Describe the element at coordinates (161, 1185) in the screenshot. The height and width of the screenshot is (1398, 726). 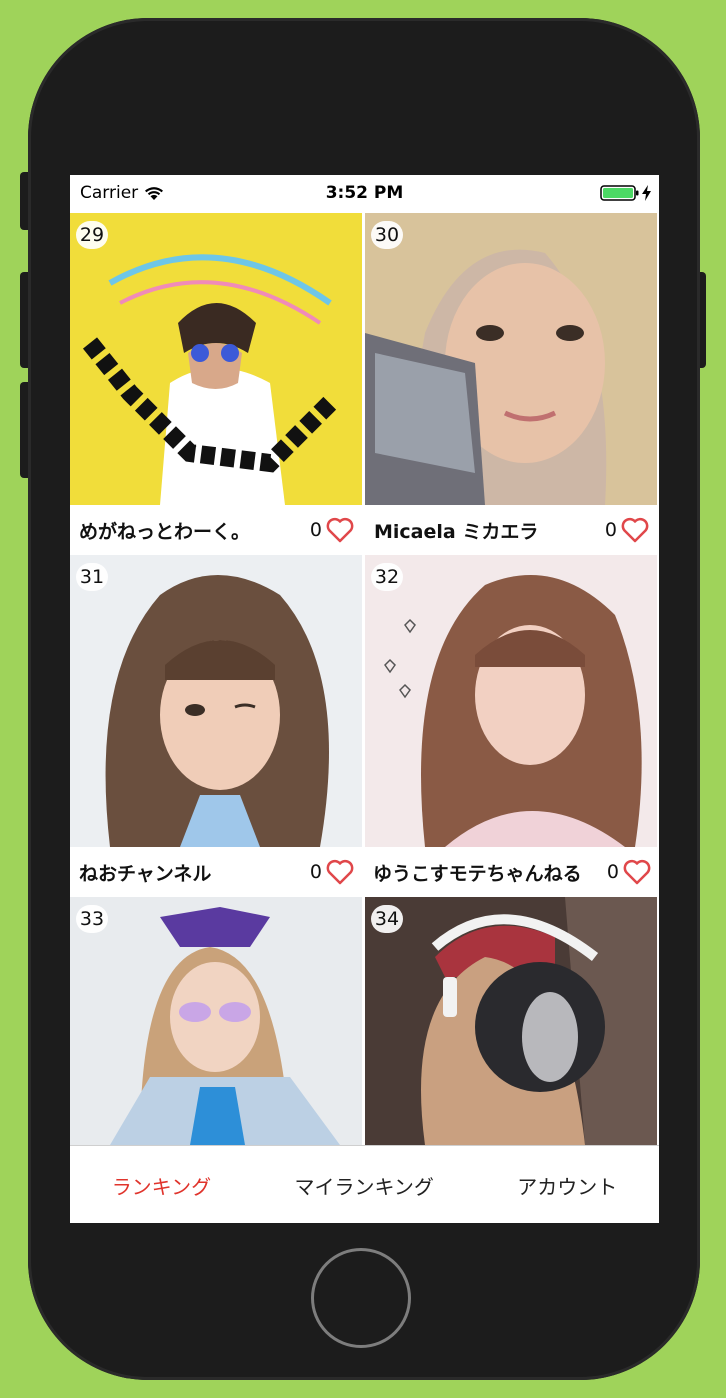
I see `tab-ranking: ランキング` at that location.